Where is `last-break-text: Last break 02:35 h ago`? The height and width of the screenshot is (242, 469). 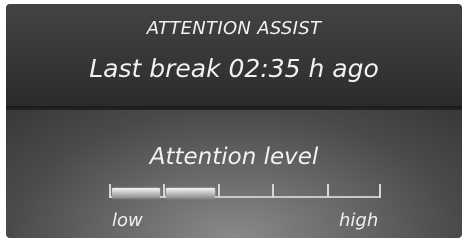 last-break-text: Last break 02:35 h ago is located at coordinates (234, 68).